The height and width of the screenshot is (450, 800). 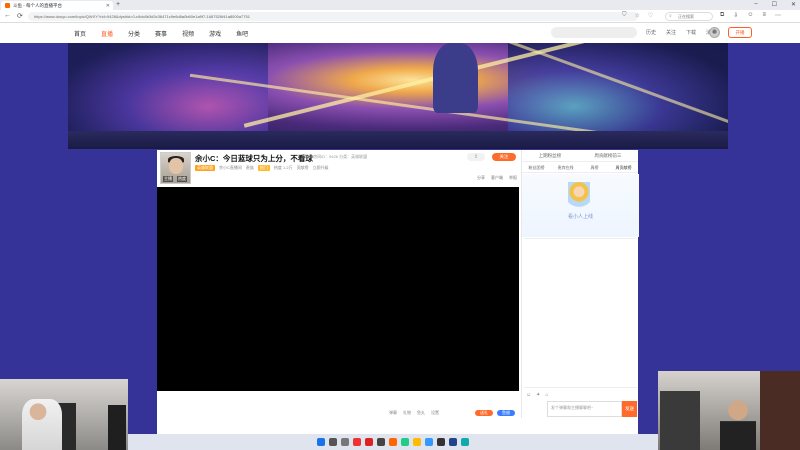 What do you see at coordinates (506, 413) in the screenshot?
I see `fish-fin-button: 鱼翅` at bounding box center [506, 413].